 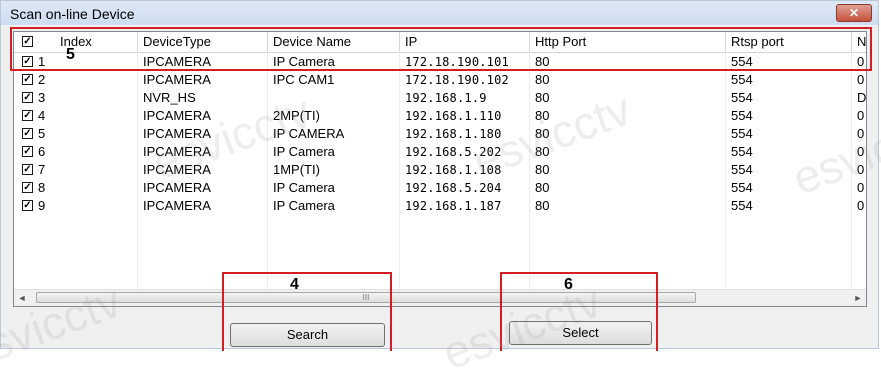 I want to click on cell-index: 8, so click(x=42, y=187).